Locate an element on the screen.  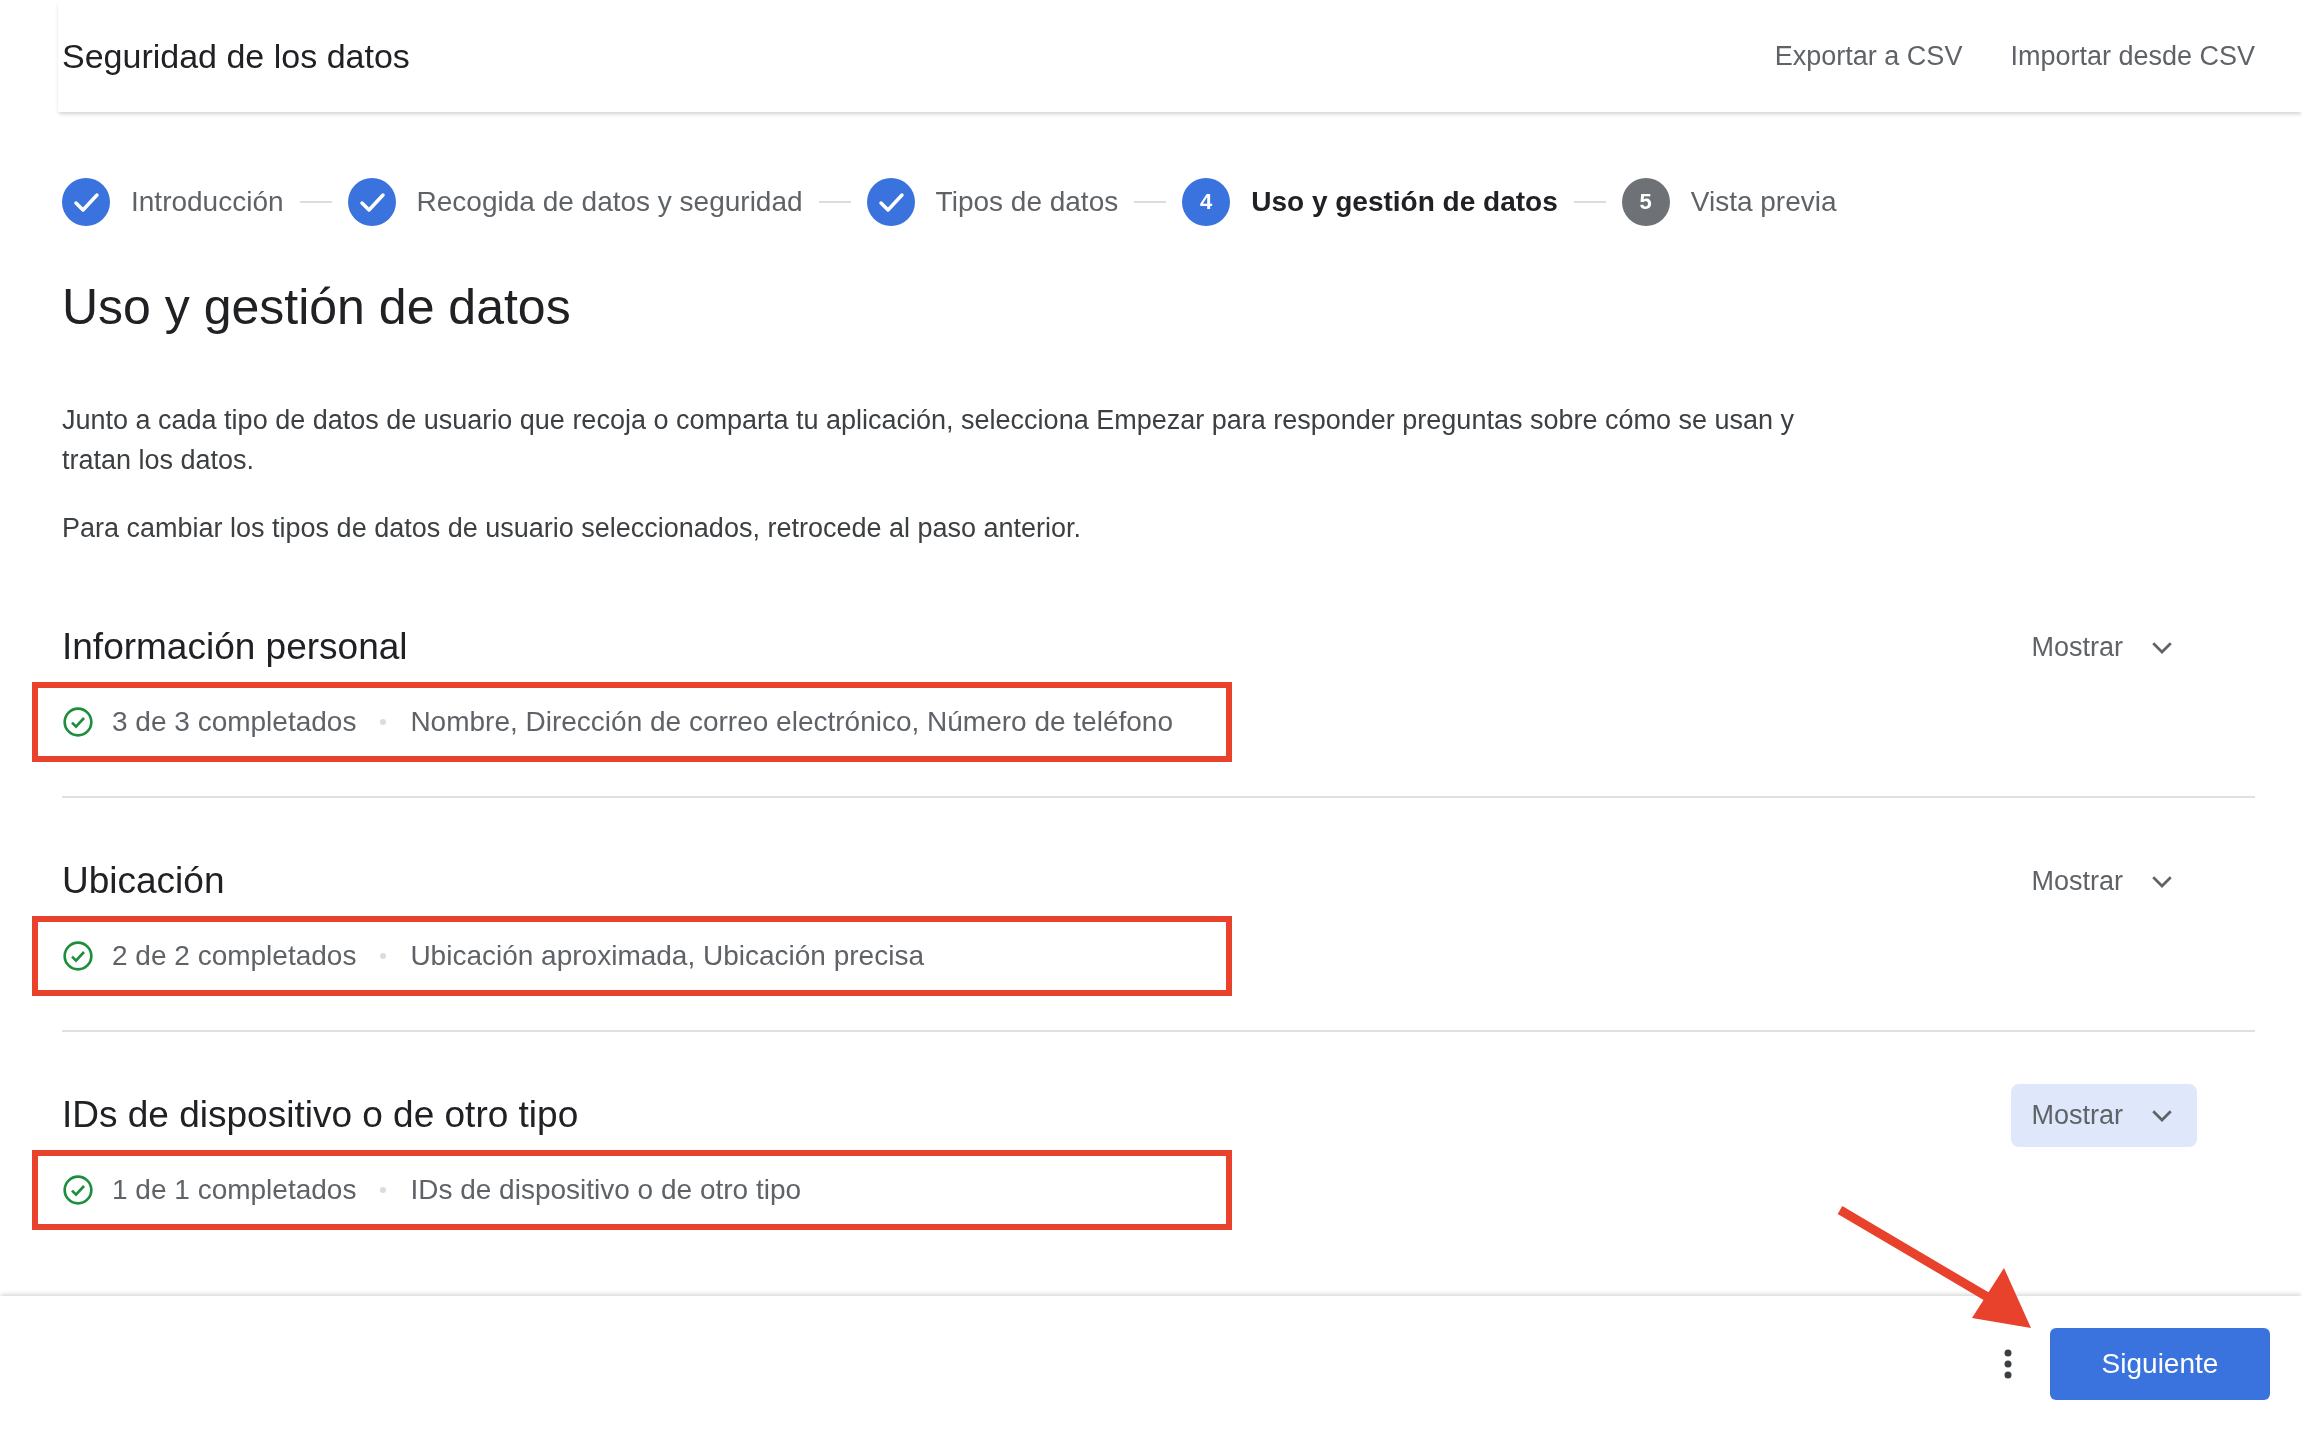
header-link: Importar desde CSV is located at coordinates (2132, 56).